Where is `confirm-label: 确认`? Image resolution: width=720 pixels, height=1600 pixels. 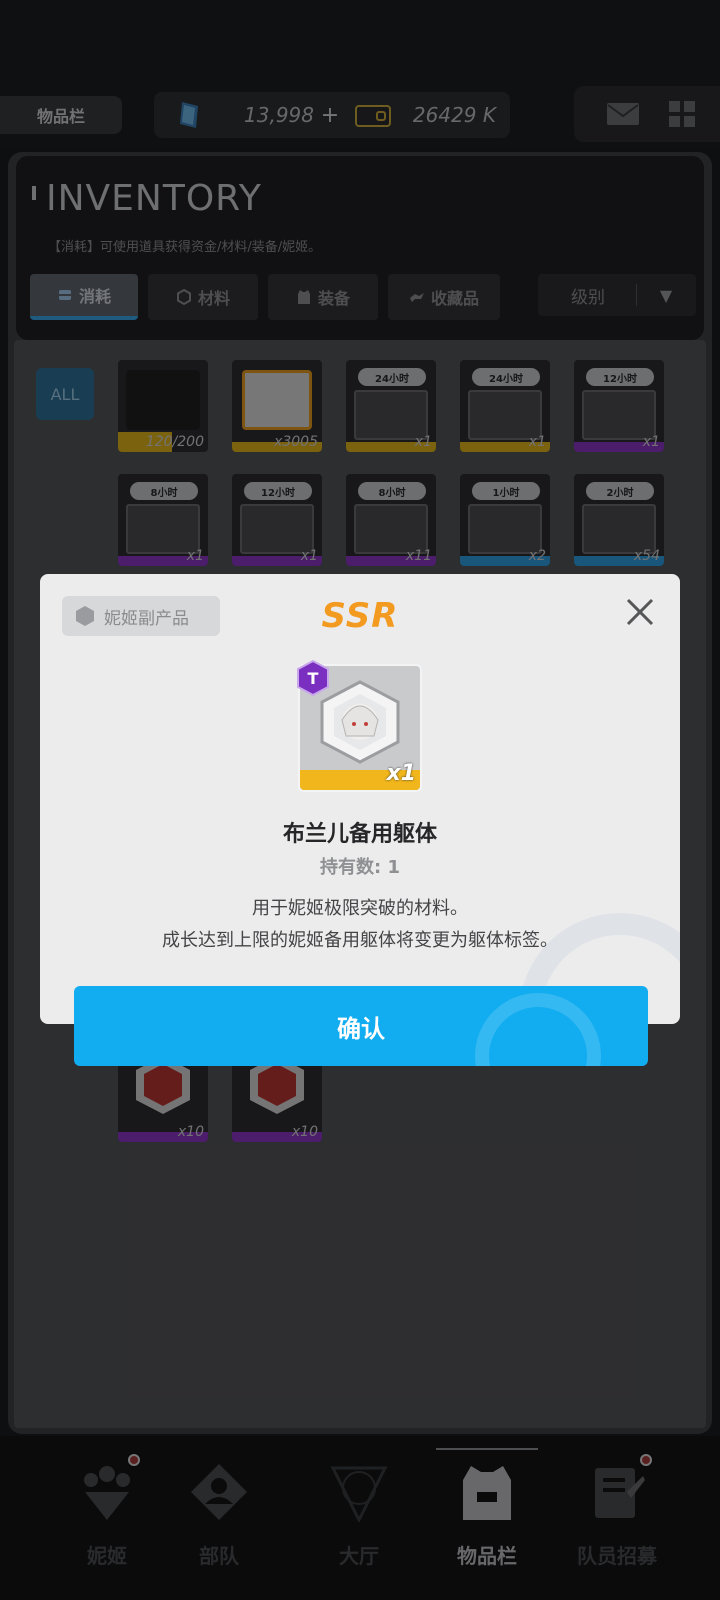 confirm-label: 确认 is located at coordinates (361, 1028).